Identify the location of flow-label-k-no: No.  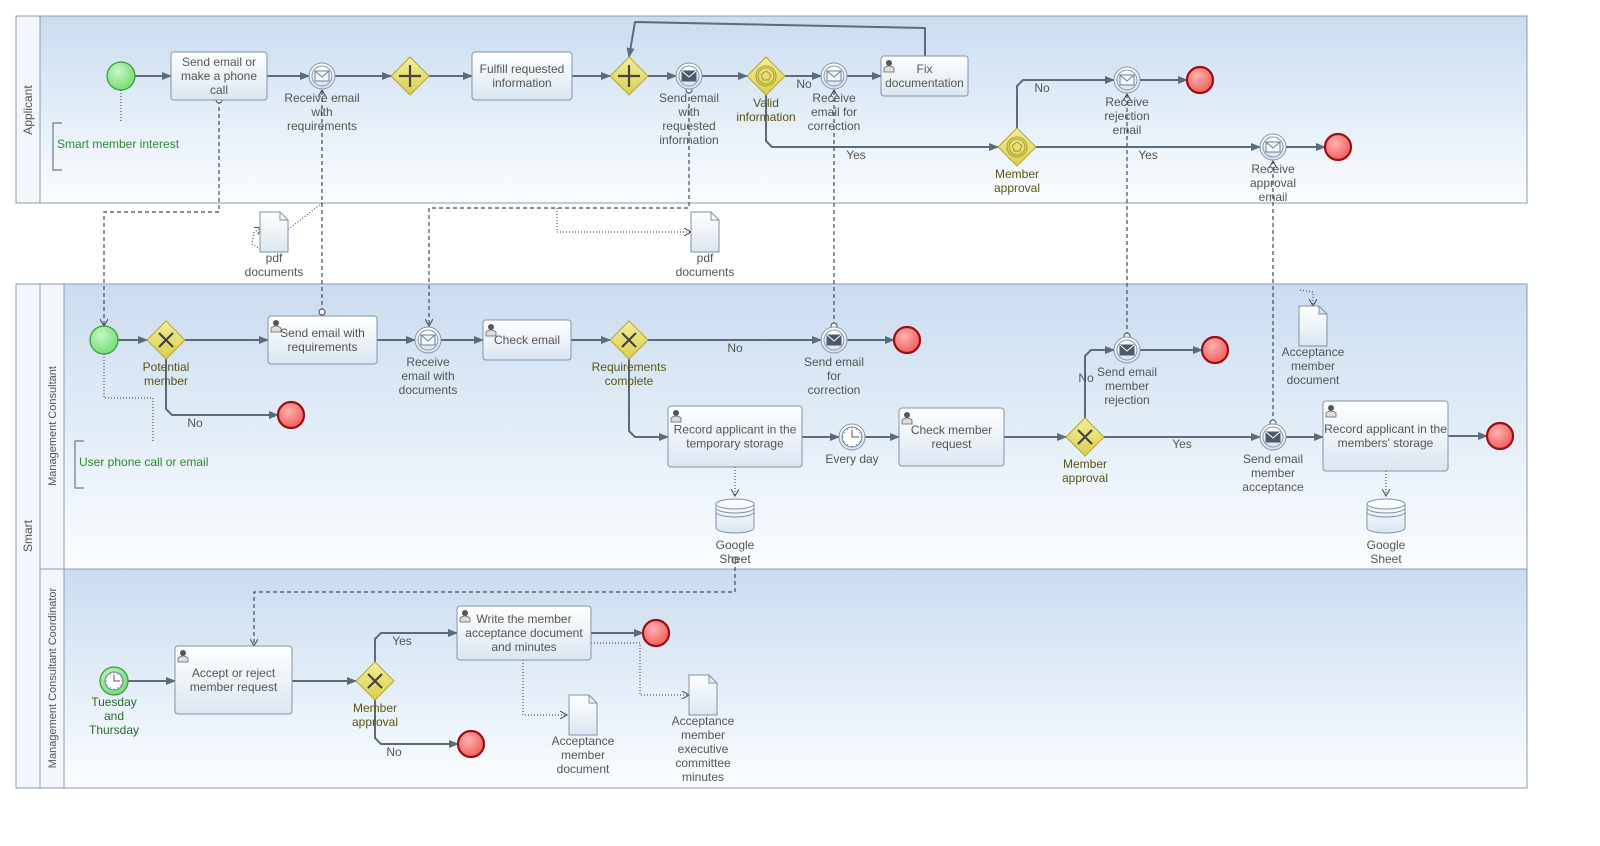
(394, 752).